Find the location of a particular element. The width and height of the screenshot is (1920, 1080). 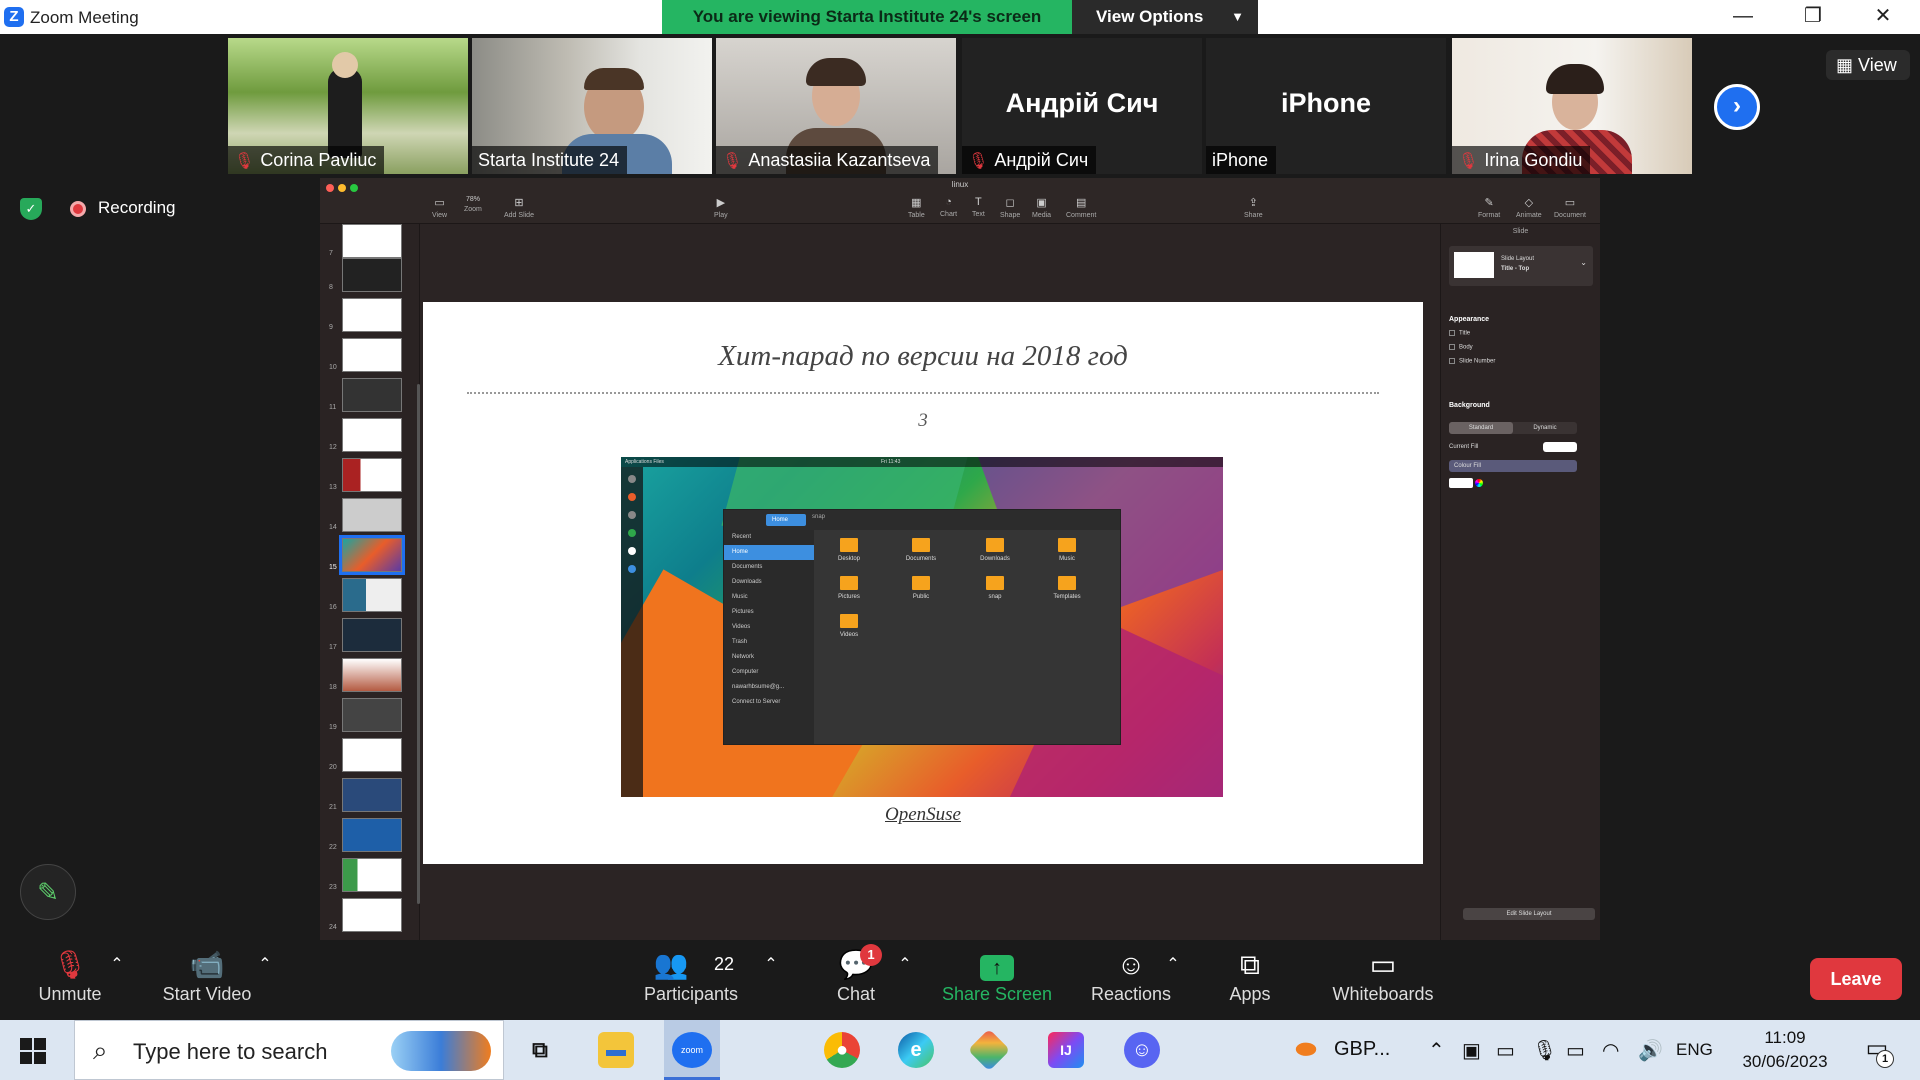

language-indicator: ENG is located at coordinates (1694, 1050).